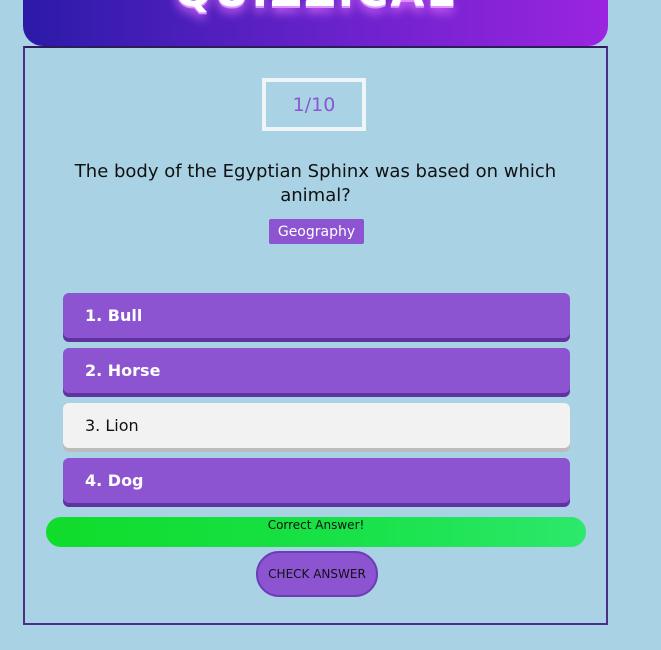  What do you see at coordinates (316, 425) in the screenshot?
I see `answer-option-3: 3. Lion` at bounding box center [316, 425].